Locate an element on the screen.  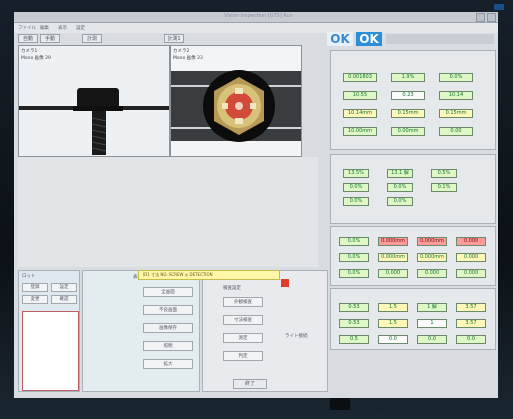
result-panel-2: 13.5% 13.1 解 0.5% 0.0% 0.0% 0.1% 0.0% 0.0% is located at coordinates (413, 189).